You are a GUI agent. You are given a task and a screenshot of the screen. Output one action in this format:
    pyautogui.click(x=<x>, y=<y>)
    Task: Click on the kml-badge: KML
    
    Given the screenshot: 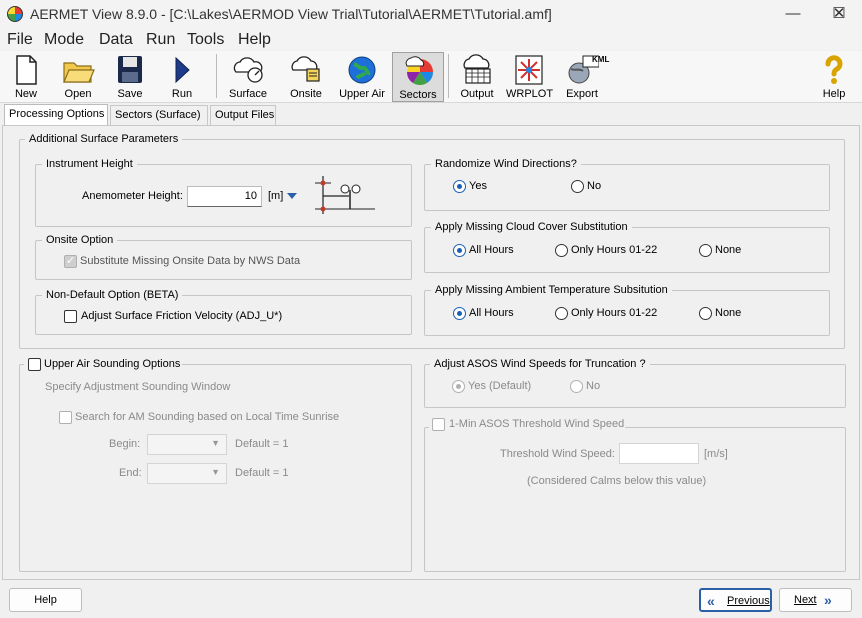 What is the action you would take?
    pyautogui.click(x=601, y=59)
    